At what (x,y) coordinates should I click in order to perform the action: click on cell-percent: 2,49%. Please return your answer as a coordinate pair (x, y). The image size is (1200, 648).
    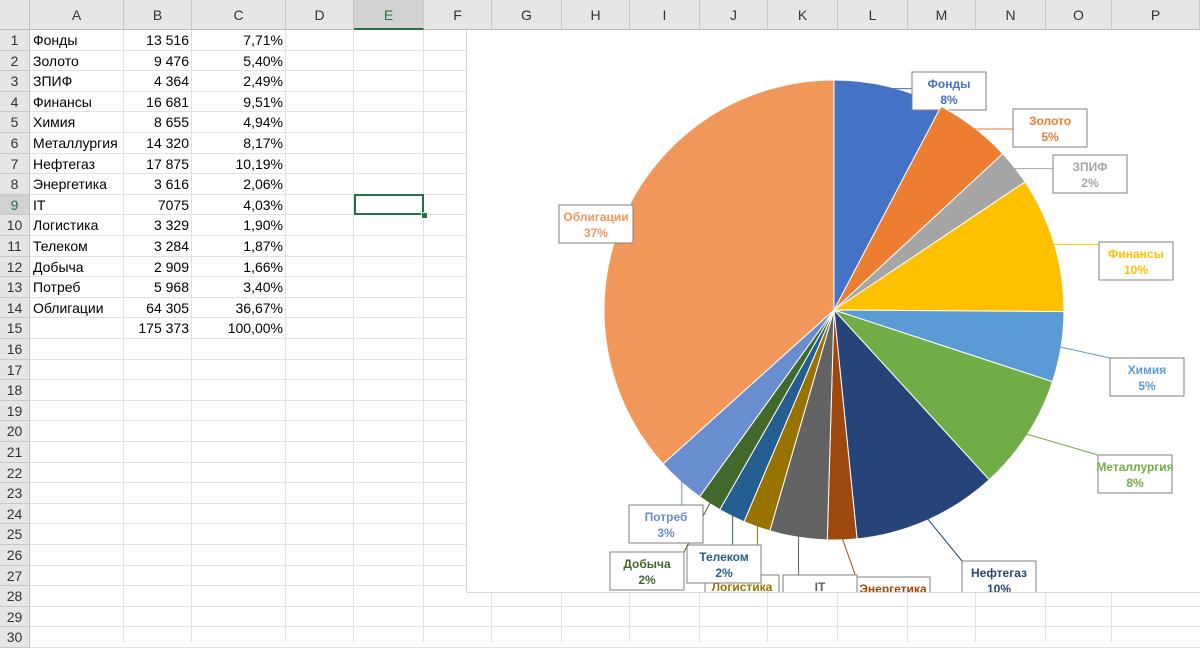
    Looking at the image, I should click on (239, 81).